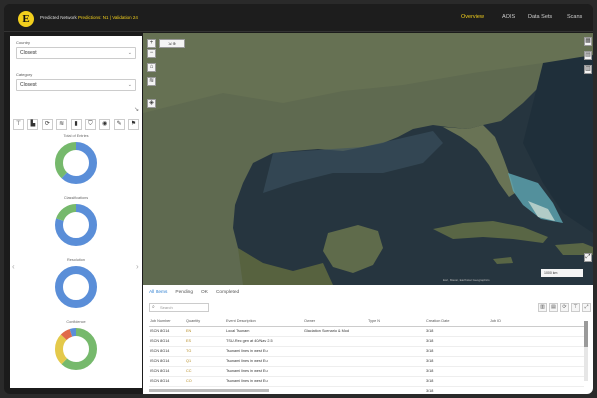 The image size is (597, 398). Describe the element at coordinates (392, 321) in the screenshot. I see `column-header: Type N` at that location.